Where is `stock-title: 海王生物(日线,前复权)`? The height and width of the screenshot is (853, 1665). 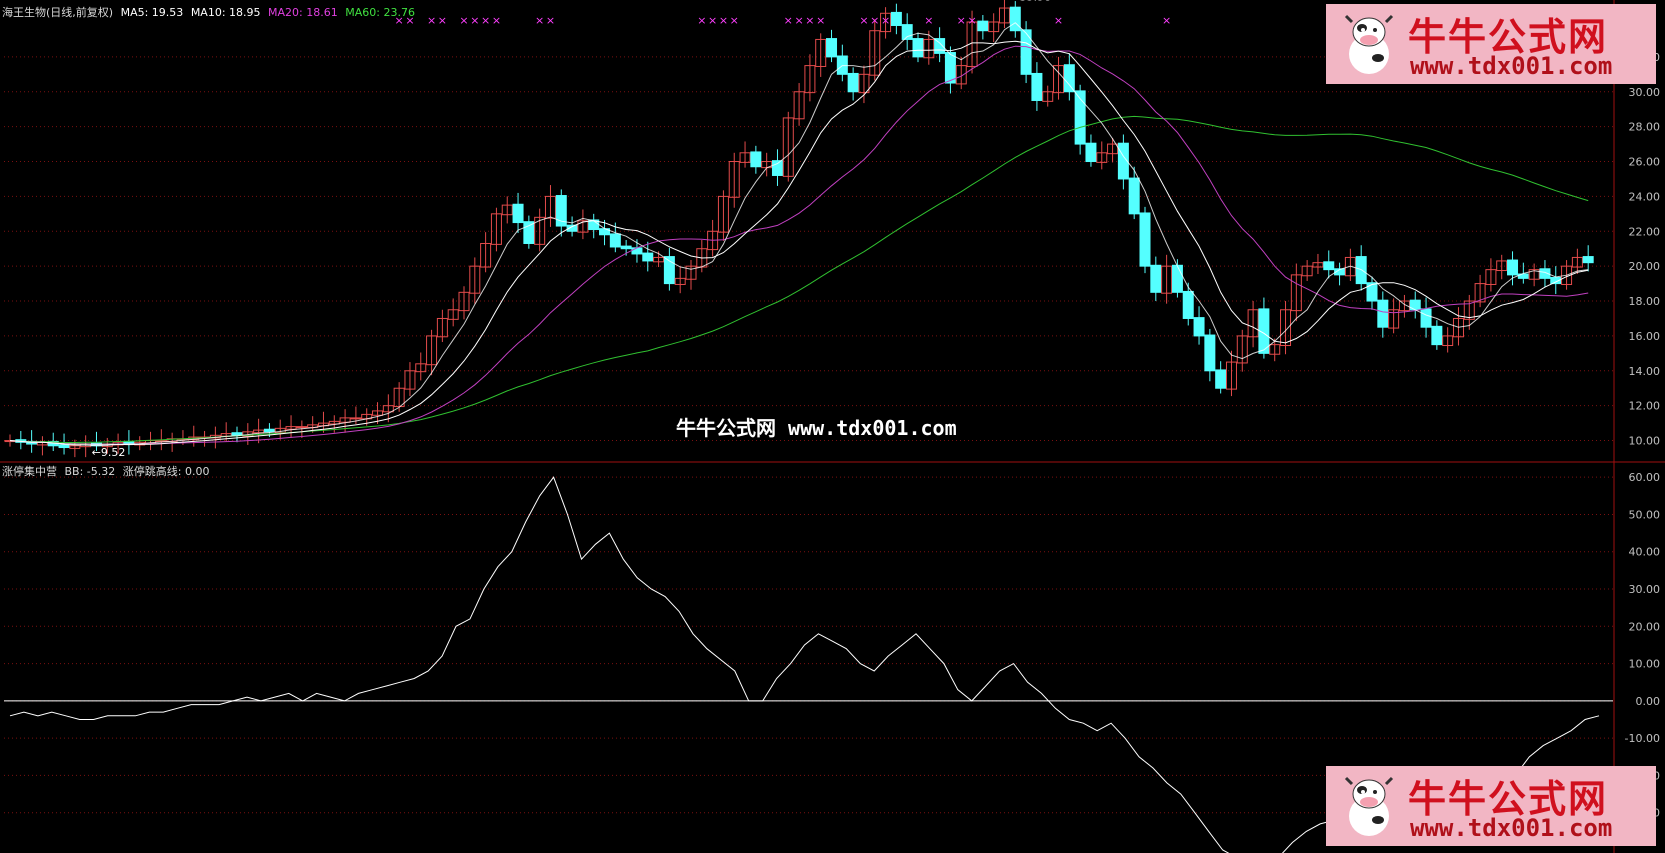 stock-title: 海王生物(日线,前复权) is located at coordinates (58, 12).